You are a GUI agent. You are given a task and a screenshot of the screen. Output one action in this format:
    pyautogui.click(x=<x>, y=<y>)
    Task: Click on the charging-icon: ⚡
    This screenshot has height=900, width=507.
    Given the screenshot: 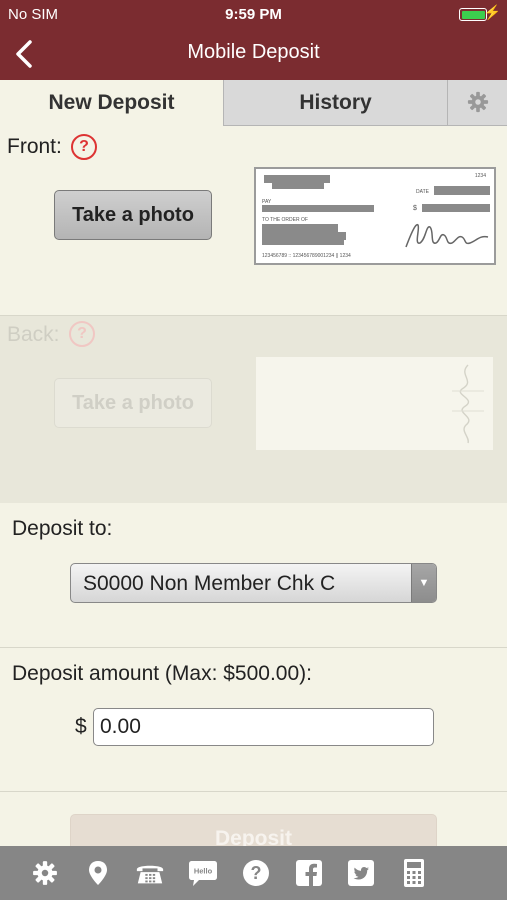 What is the action you would take?
    pyautogui.click(x=492, y=12)
    